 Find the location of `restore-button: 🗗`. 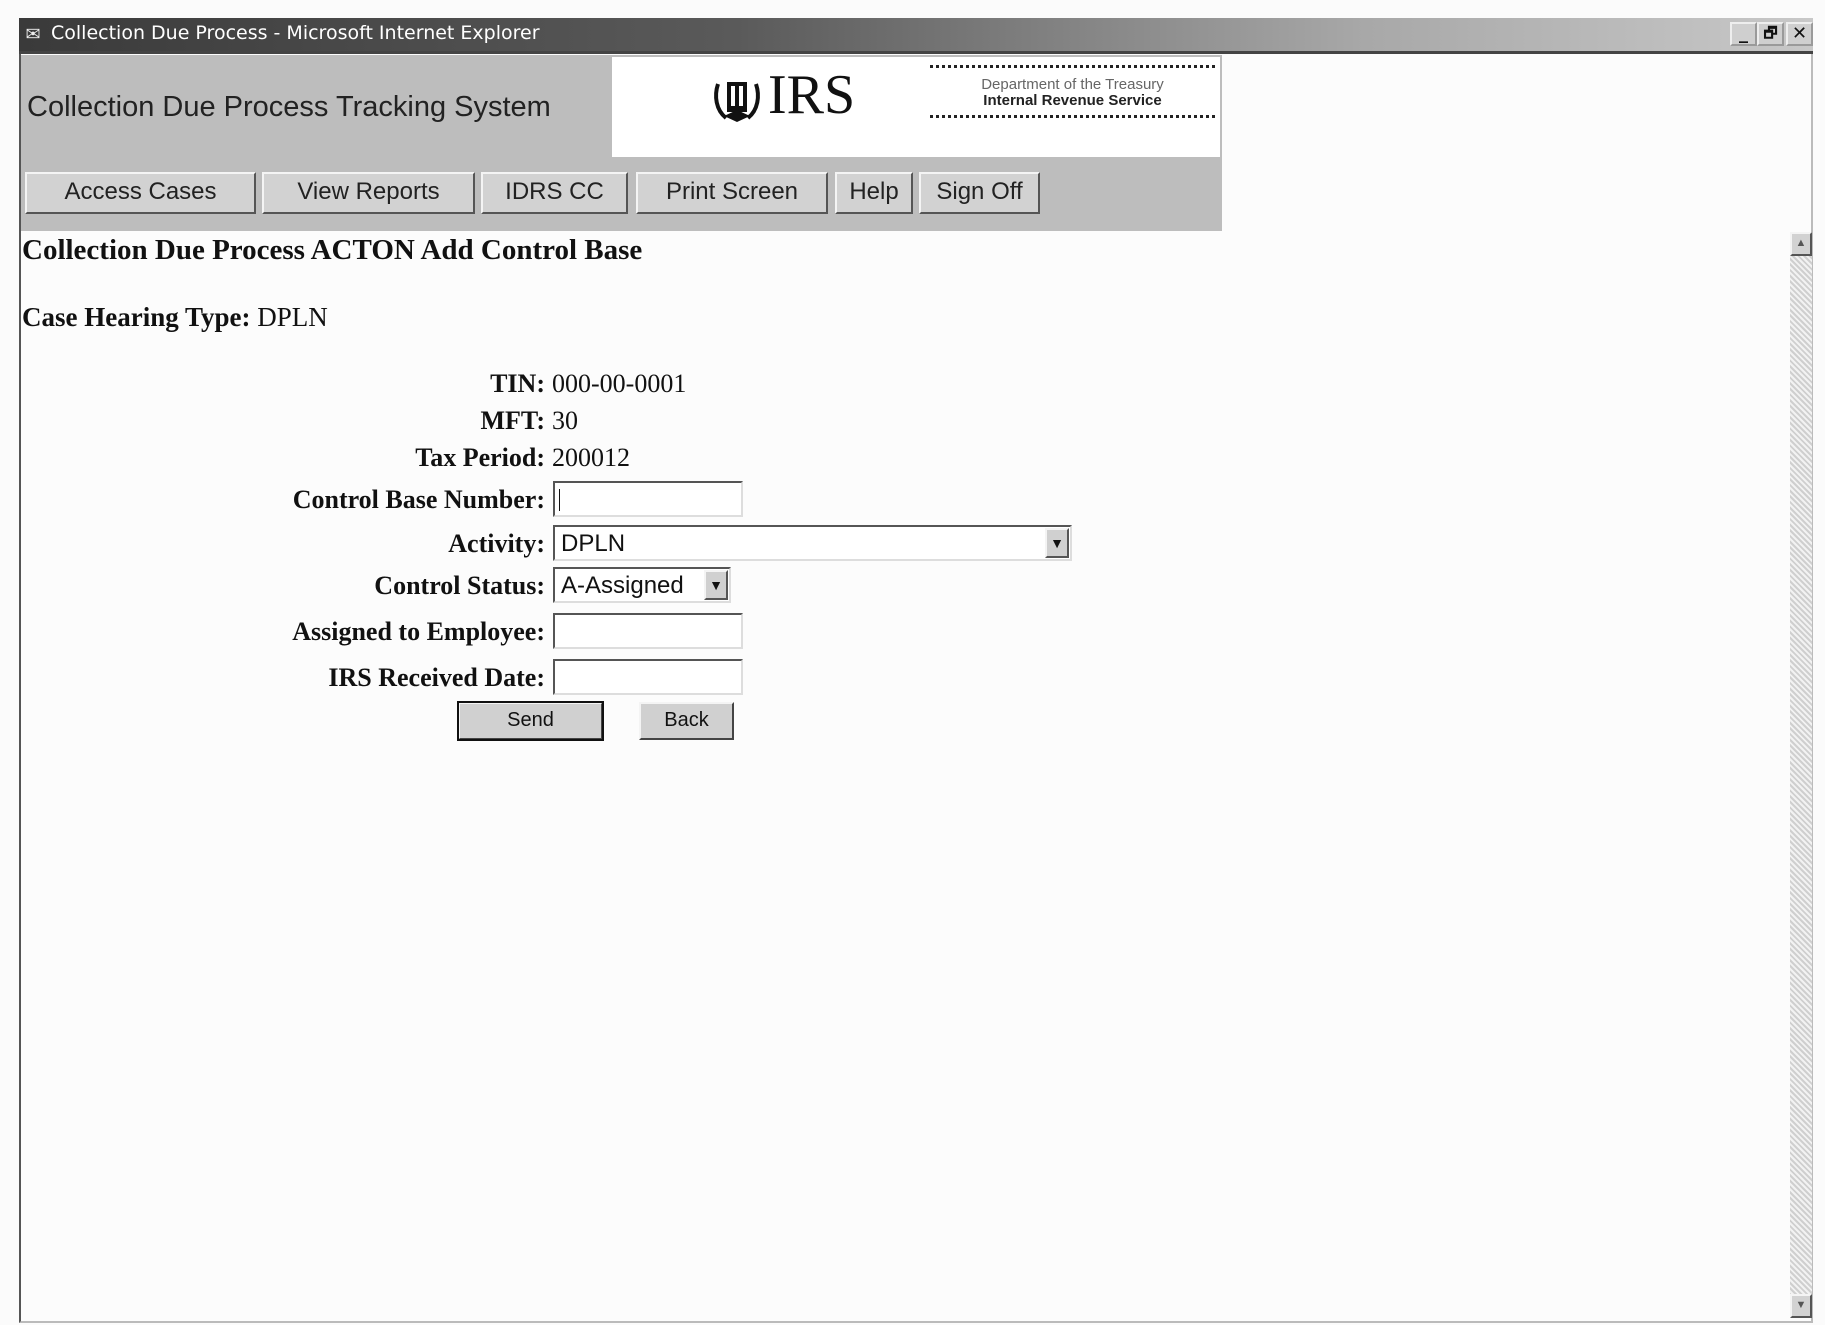

restore-button: 🗗 is located at coordinates (1770, 34).